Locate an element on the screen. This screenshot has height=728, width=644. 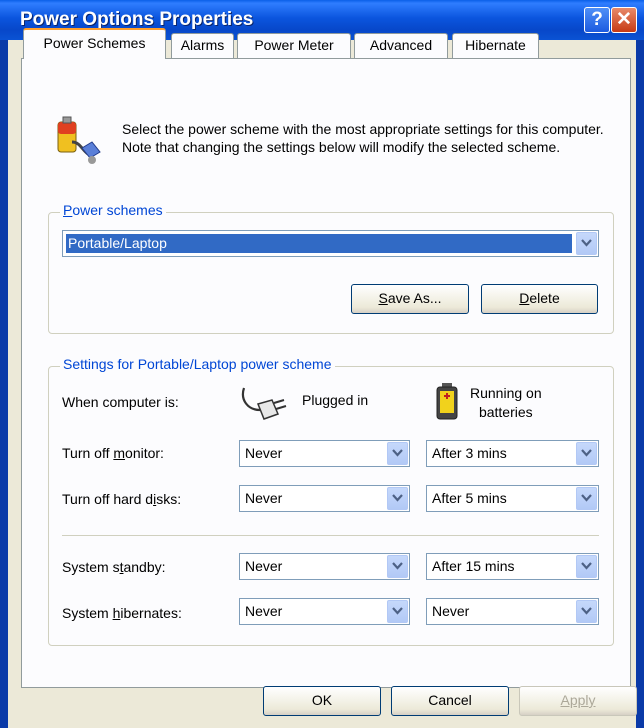
tab-alarms: Alarms is located at coordinates (202, 45).